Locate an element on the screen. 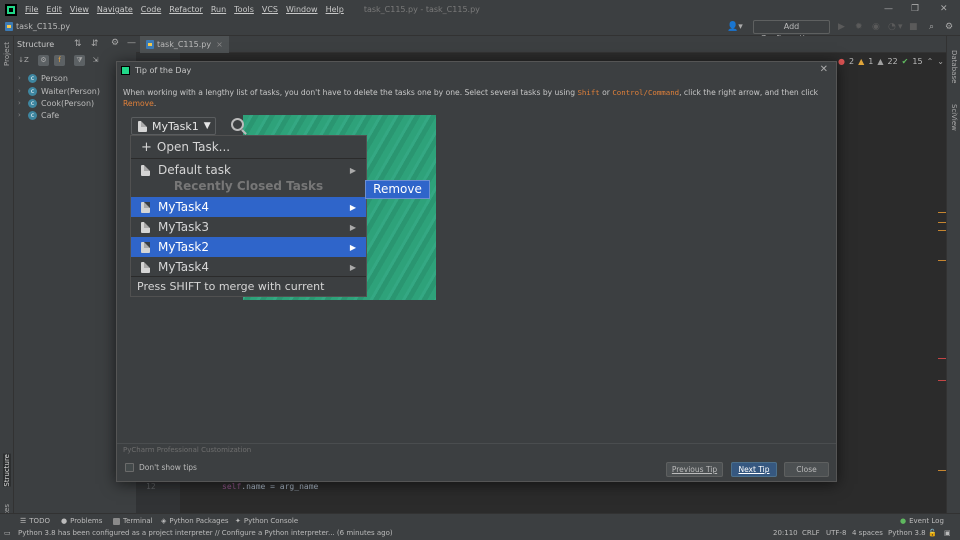  panel-settings-icon: ⚙ is located at coordinates (115, 43).